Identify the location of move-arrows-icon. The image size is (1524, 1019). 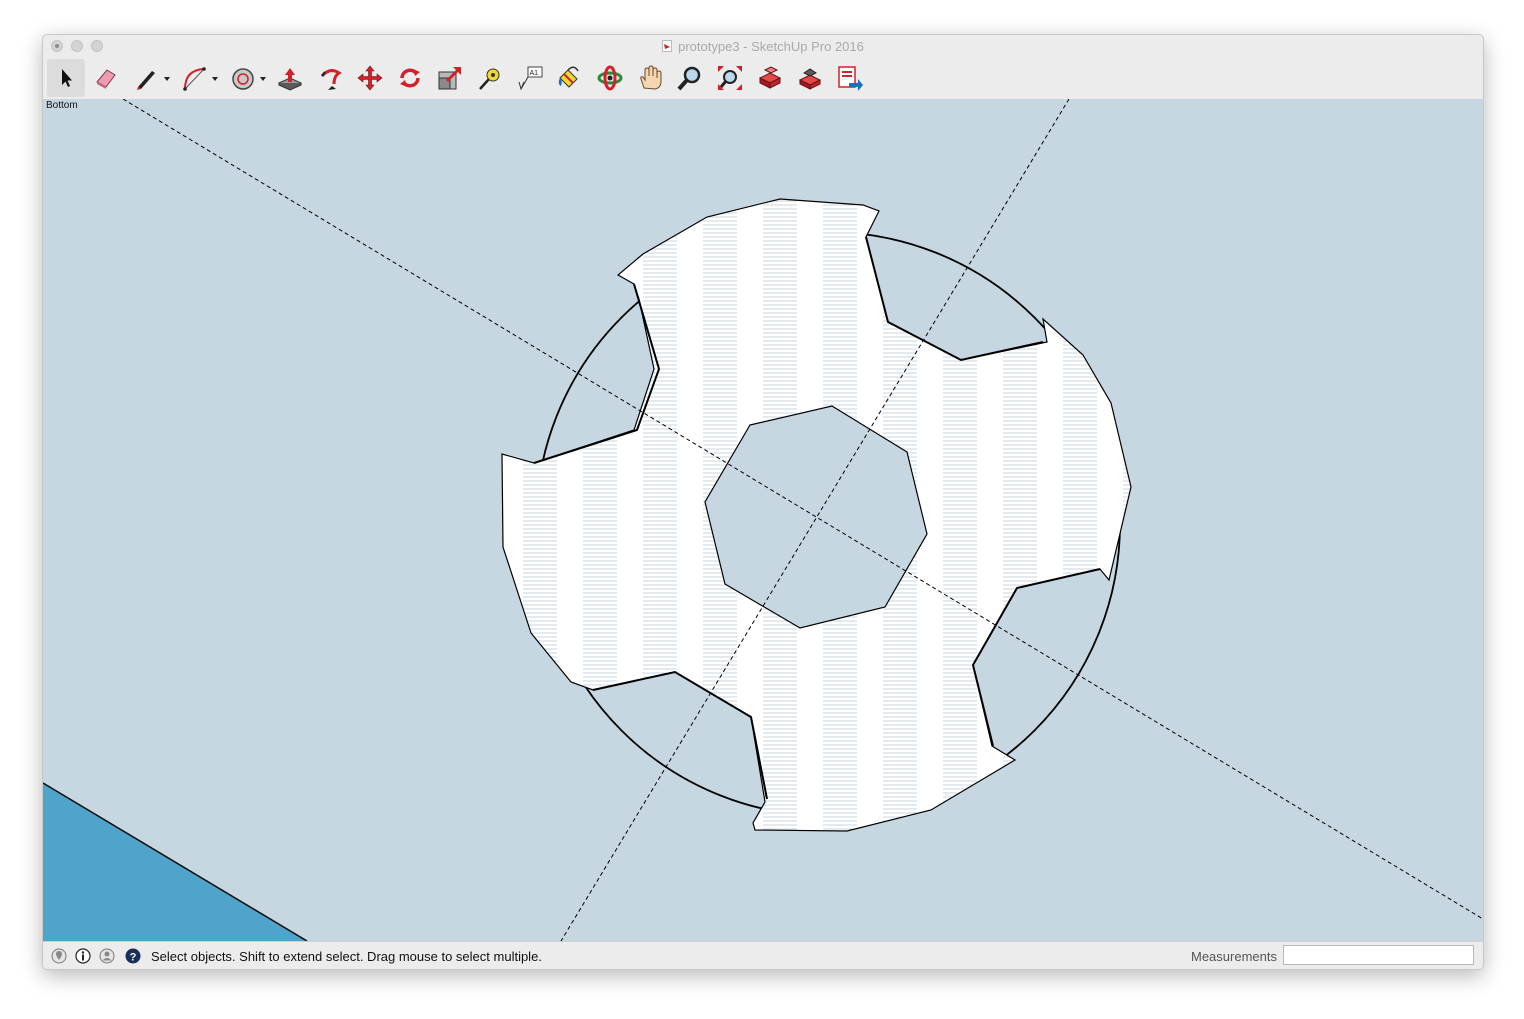
(370, 78).